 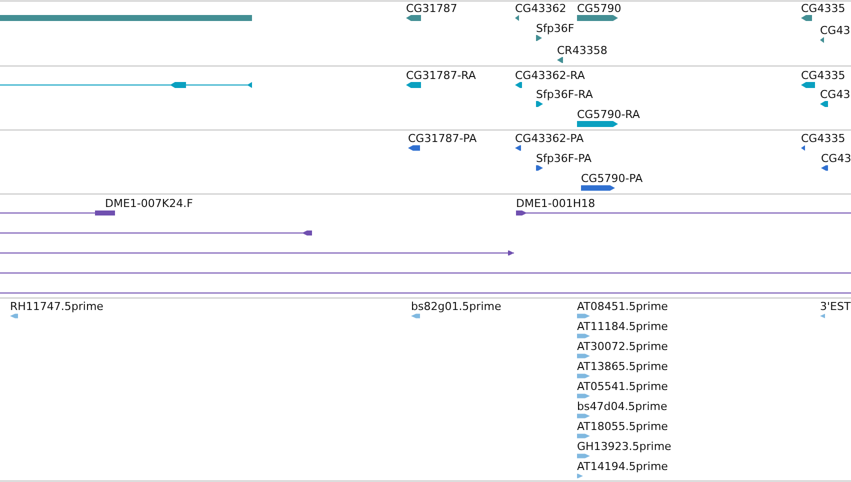 I want to click on feature-label: AT14194.5prime, so click(x=622, y=466).